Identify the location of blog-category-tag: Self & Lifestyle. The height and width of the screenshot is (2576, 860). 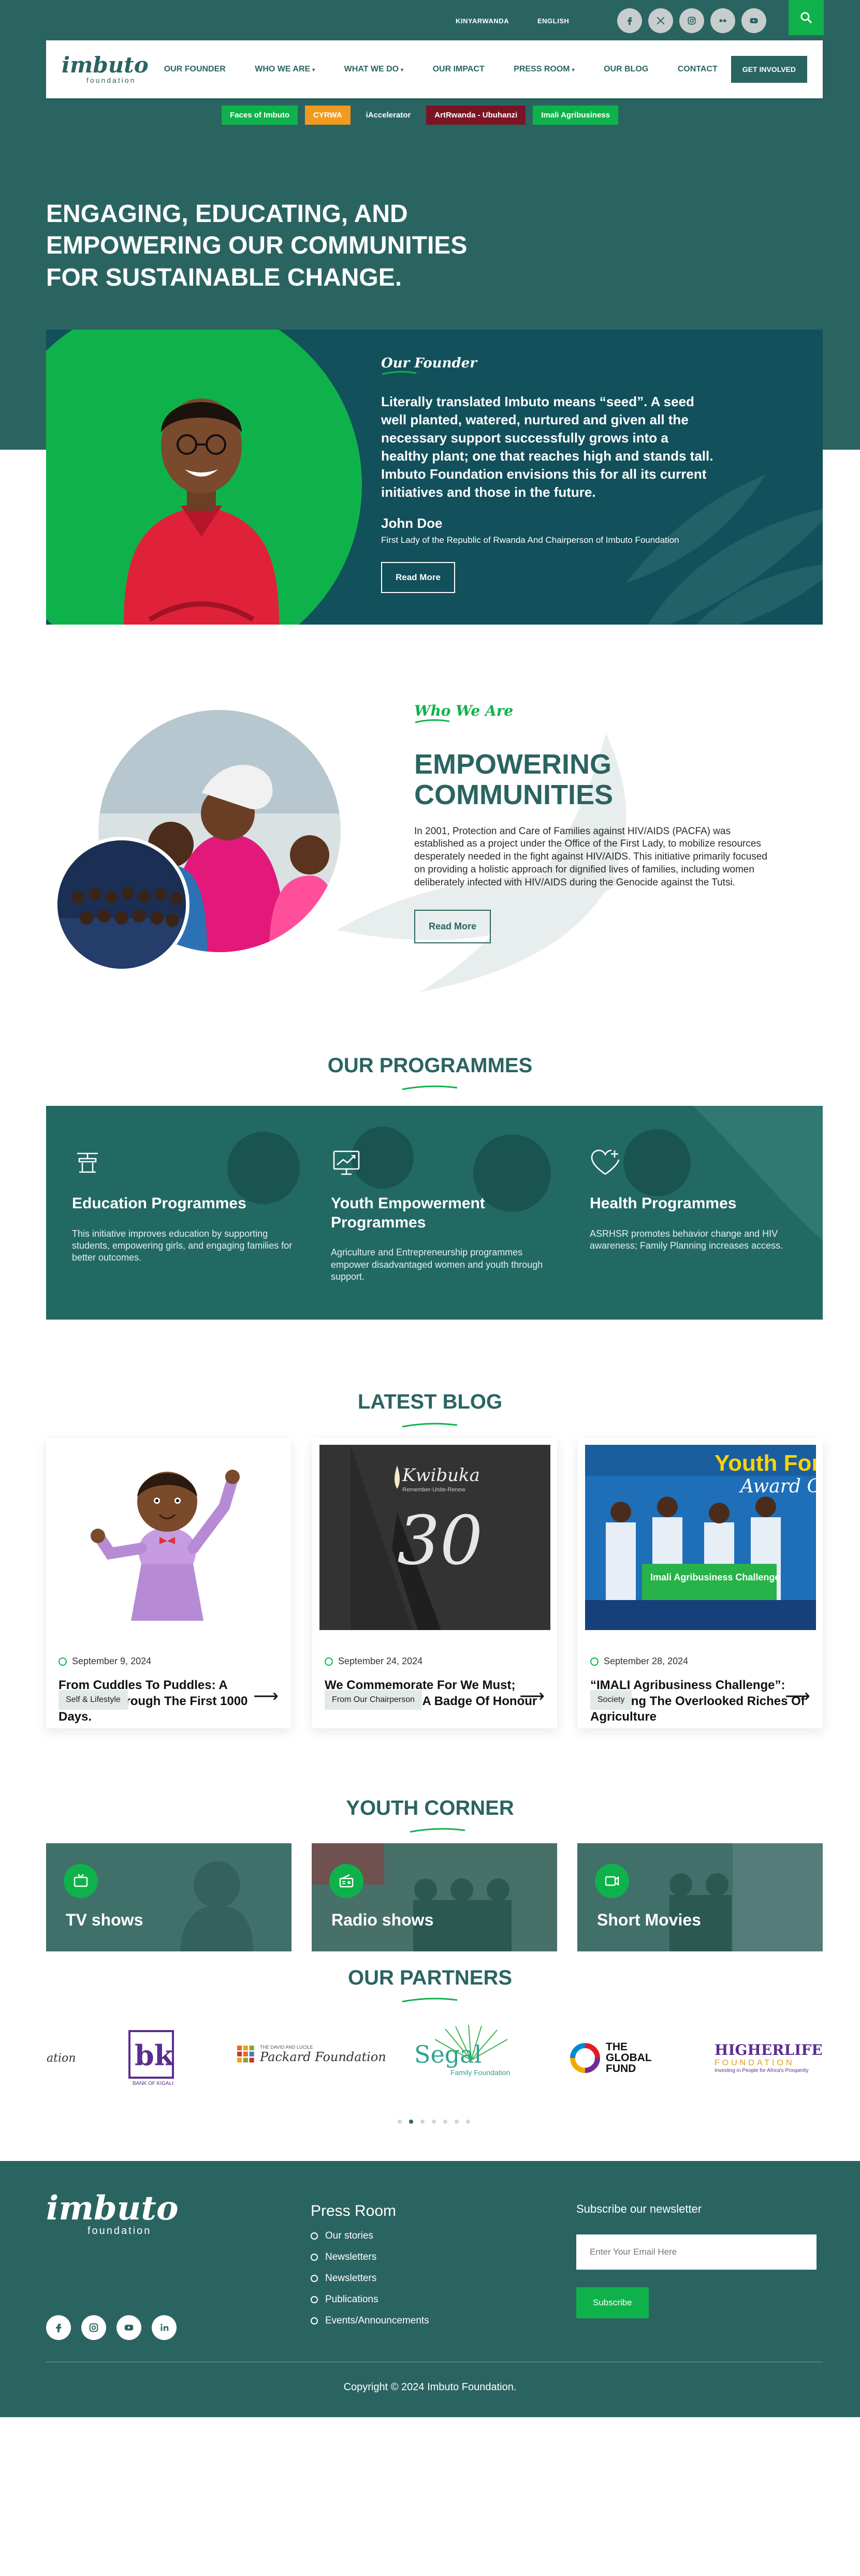
(93, 1700).